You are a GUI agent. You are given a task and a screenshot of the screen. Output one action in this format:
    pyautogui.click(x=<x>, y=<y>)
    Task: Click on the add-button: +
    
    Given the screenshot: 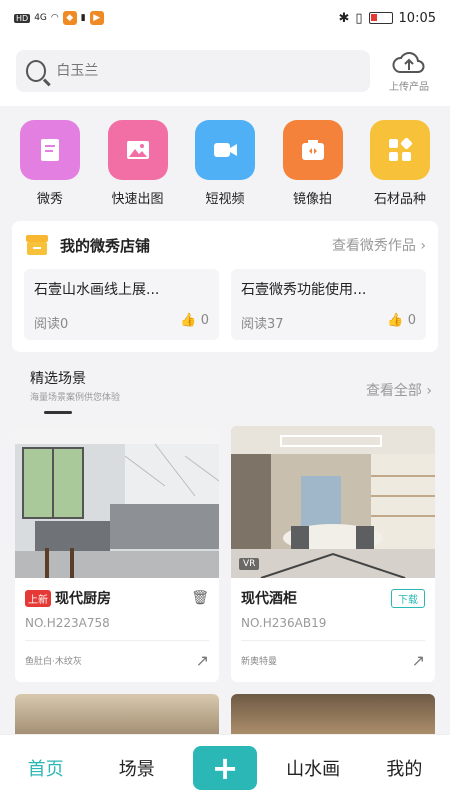 What is the action you would take?
    pyautogui.click(x=224, y=767)
    